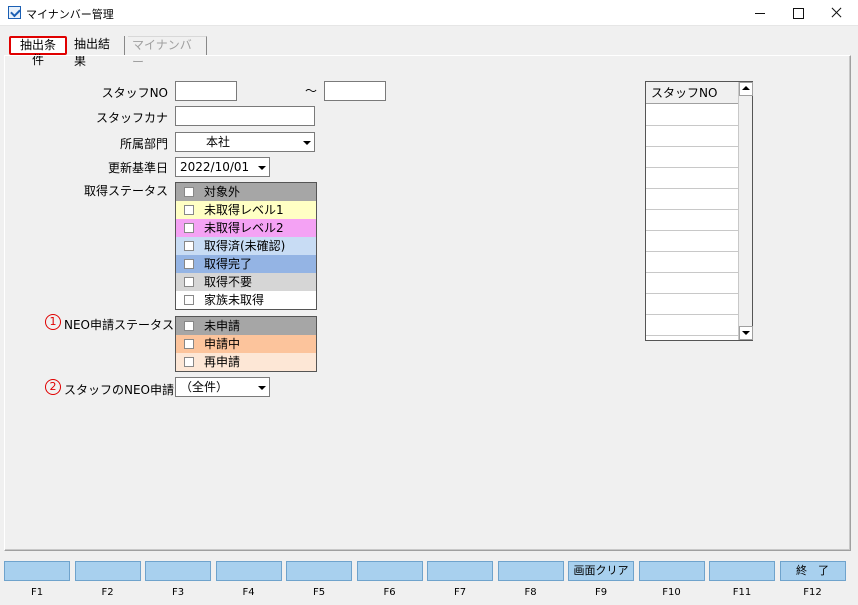  What do you see at coordinates (37, 571) in the screenshot?
I see `function-key-f1-button` at bounding box center [37, 571].